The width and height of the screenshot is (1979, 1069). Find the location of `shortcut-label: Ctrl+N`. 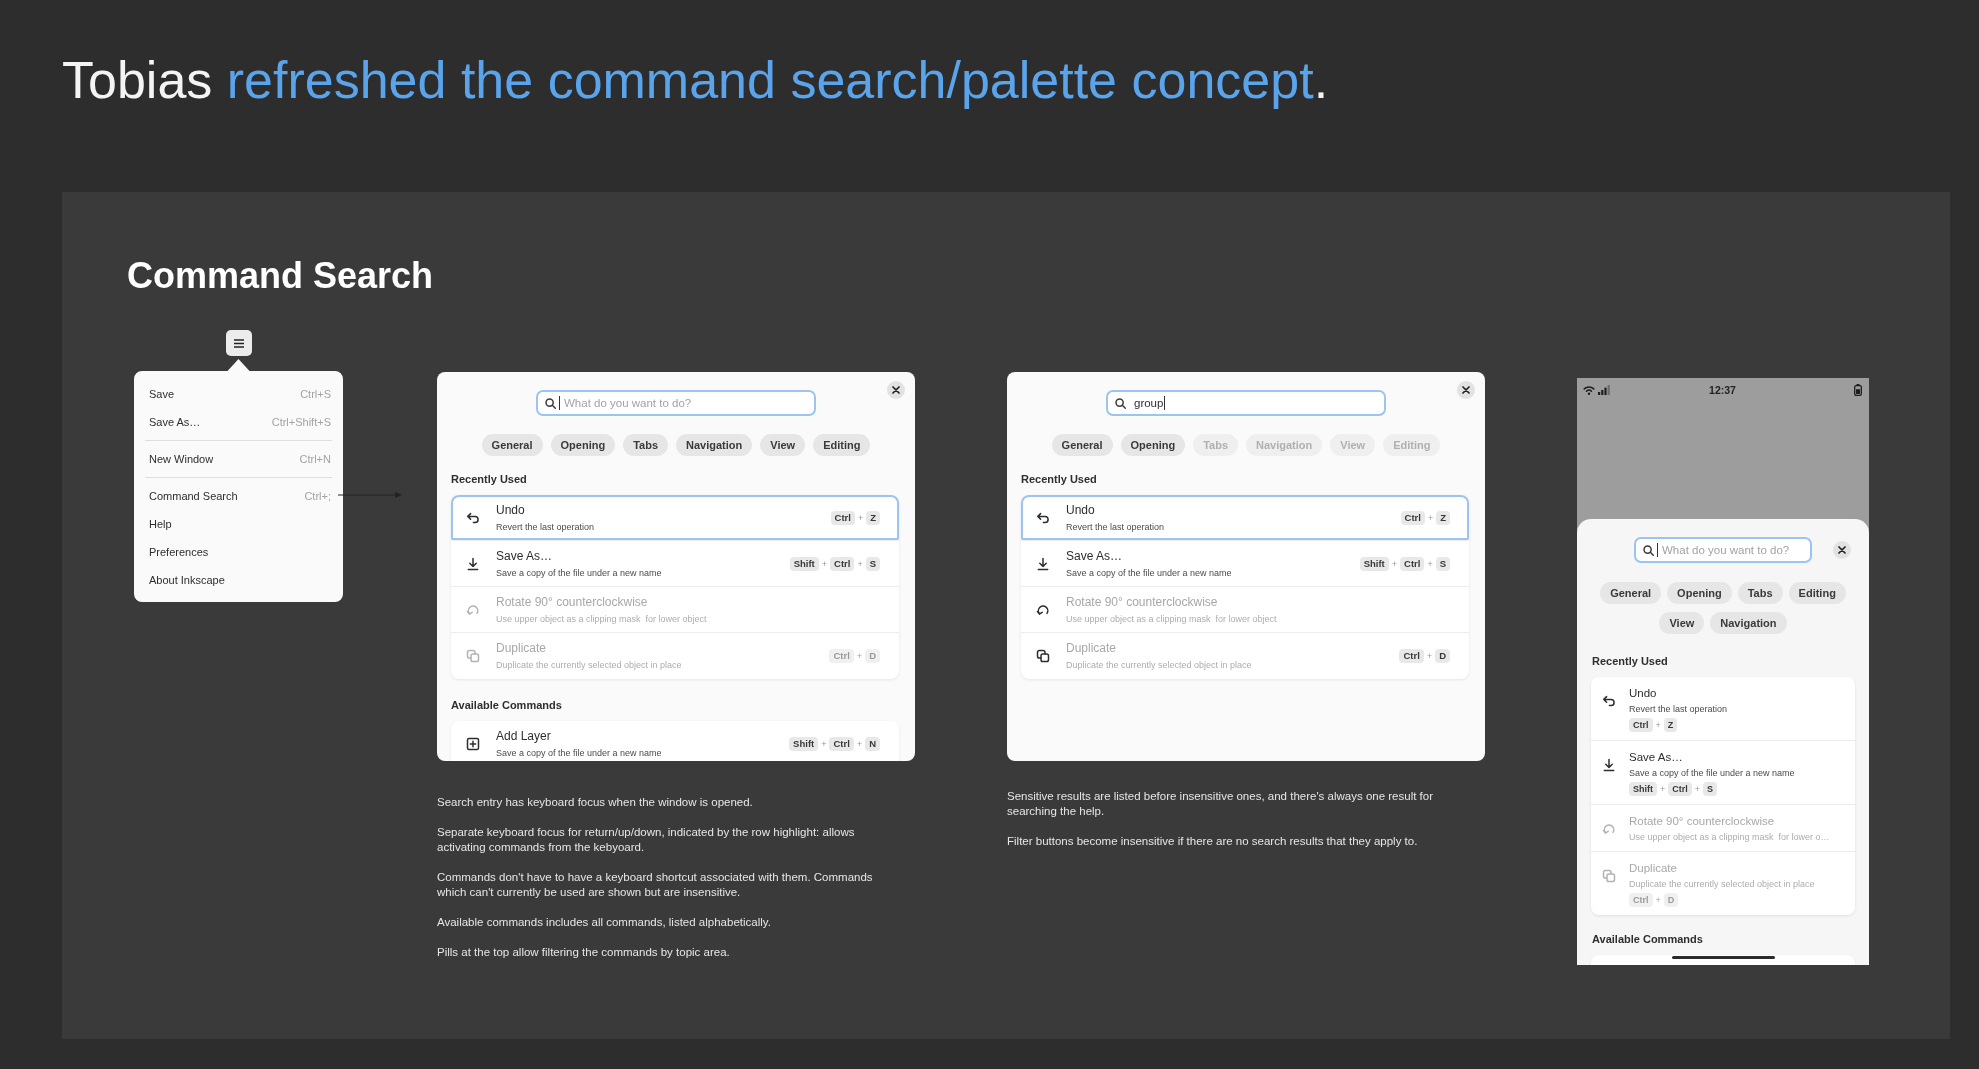

shortcut-label: Ctrl+N is located at coordinates (315, 459).